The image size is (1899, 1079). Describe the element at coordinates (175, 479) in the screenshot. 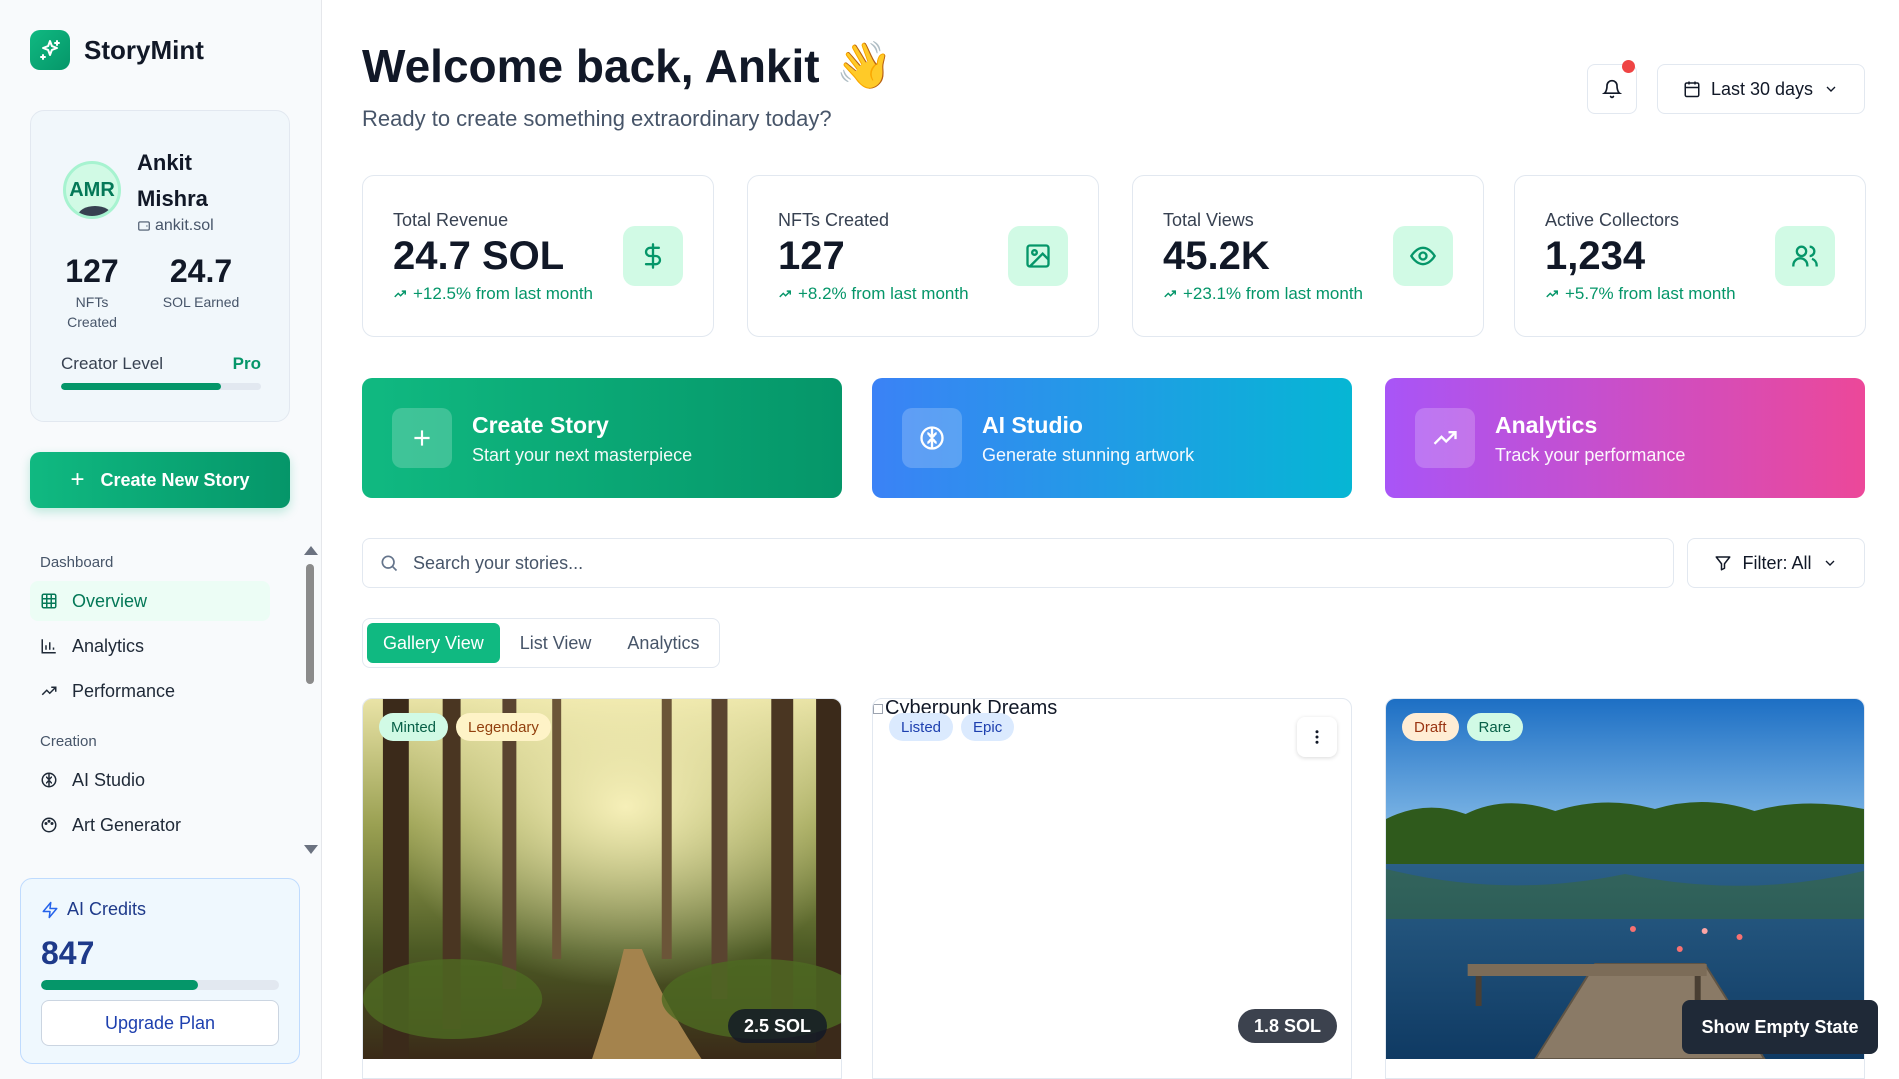

I see `create-new-story-label: Create New Story` at that location.